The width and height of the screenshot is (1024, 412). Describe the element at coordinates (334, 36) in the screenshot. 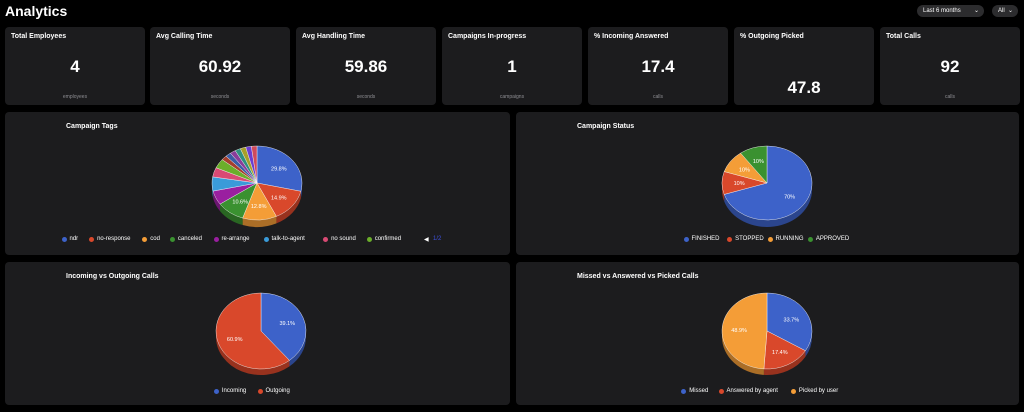

I see `kpi-title: Avg Handling Time` at that location.